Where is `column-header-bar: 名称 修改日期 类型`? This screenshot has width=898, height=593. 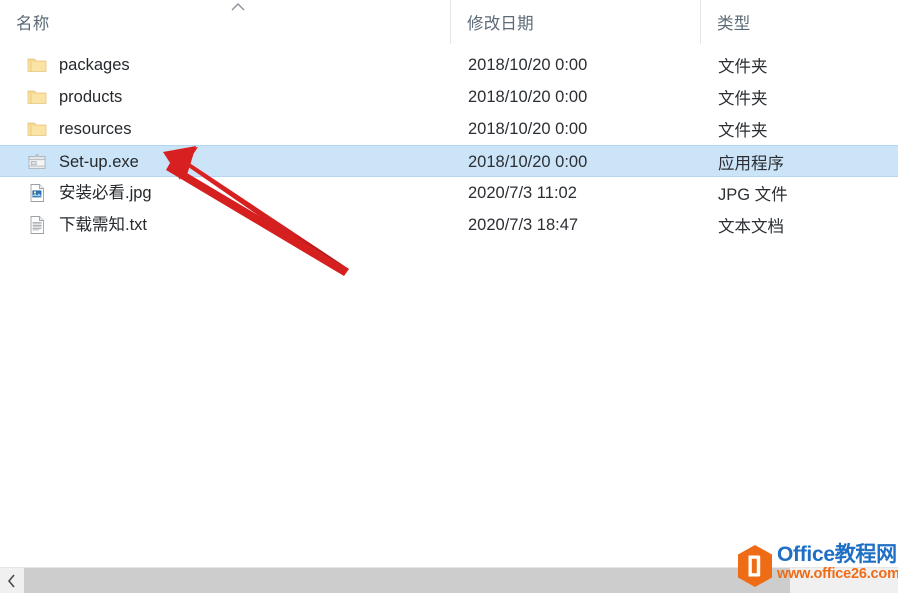 column-header-bar: 名称 修改日期 类型 is located at coordinates (449, 22).